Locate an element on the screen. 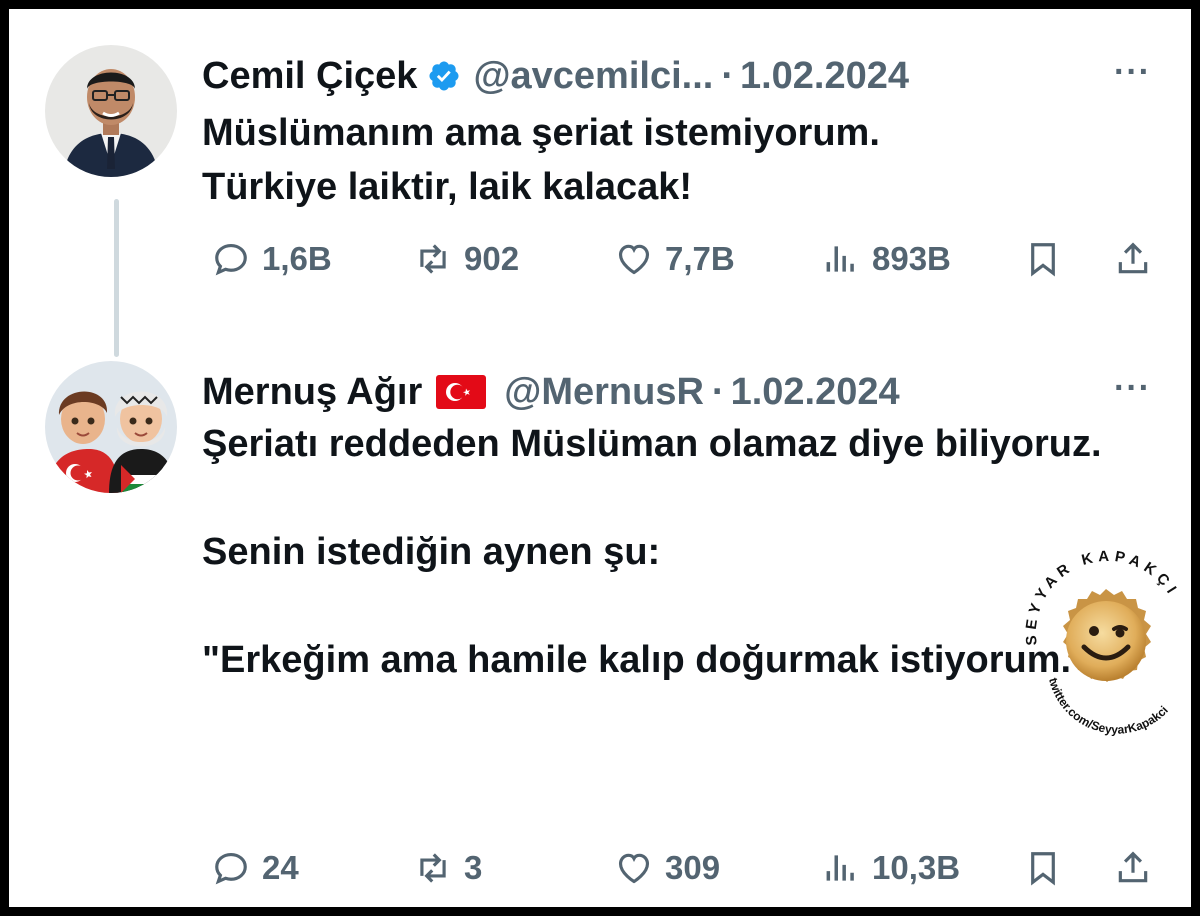  action-bar: 24 3 309 10,3B is located at coordinates (682, 868).